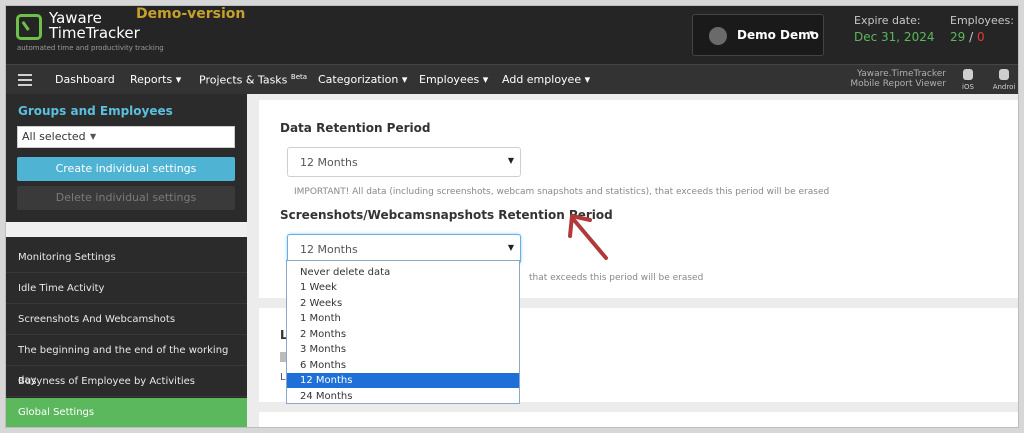  Describe the element at coordinates (778, 35) in the screenshot. I see `user-name: Demo Demo` at that location.